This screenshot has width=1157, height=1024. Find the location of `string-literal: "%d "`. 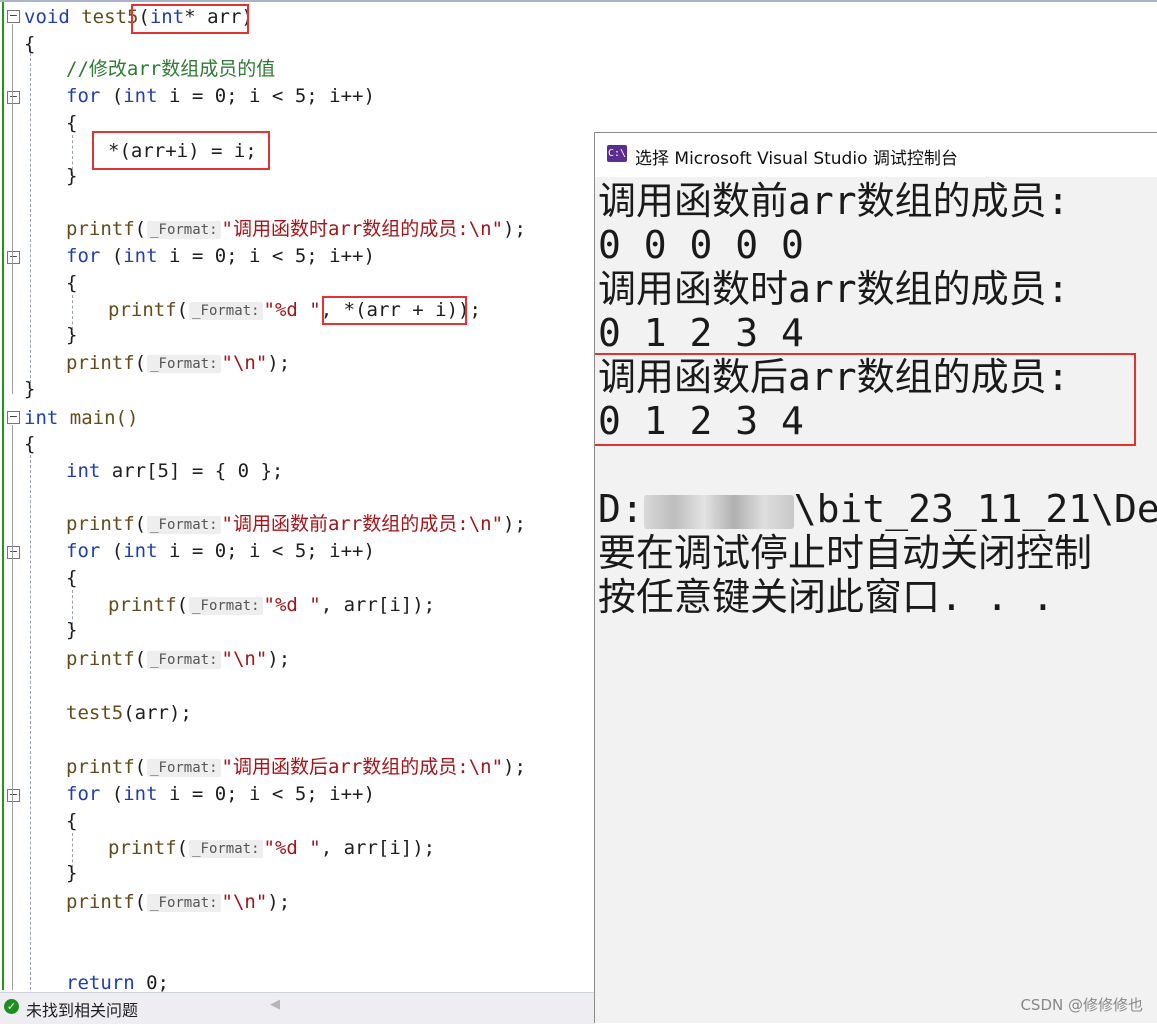

string-literal: "%d " is located at coordinates (292, 848).